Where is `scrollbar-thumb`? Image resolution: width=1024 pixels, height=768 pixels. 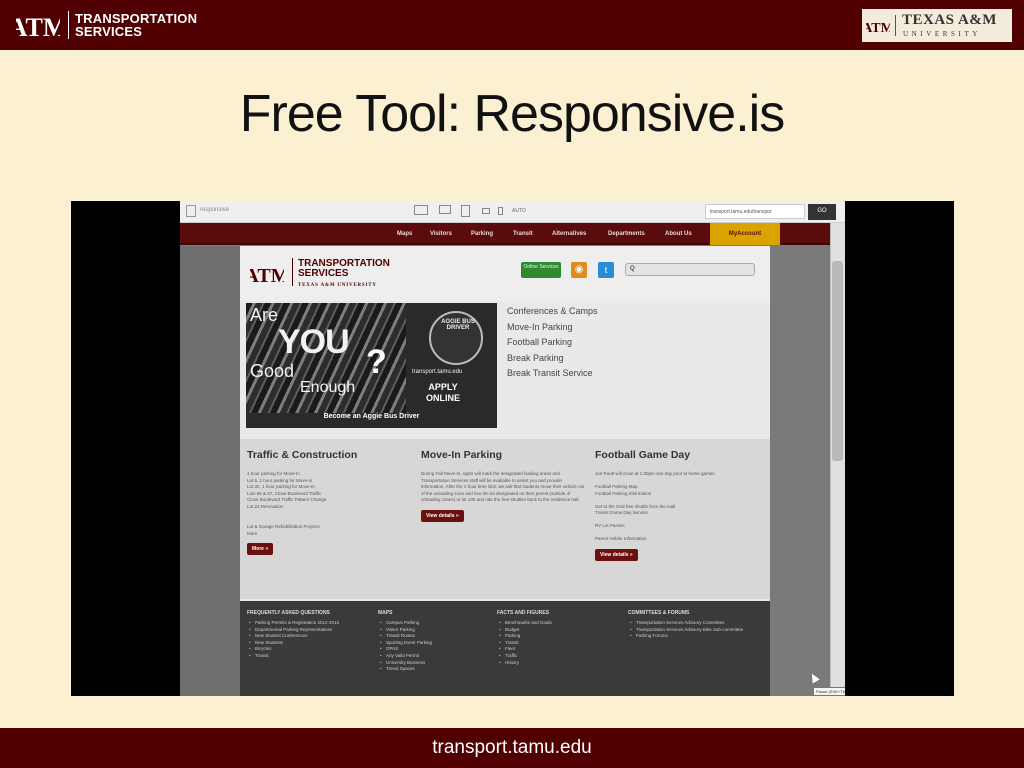 scrollbar-thumb is located at coordinates (837, 361).